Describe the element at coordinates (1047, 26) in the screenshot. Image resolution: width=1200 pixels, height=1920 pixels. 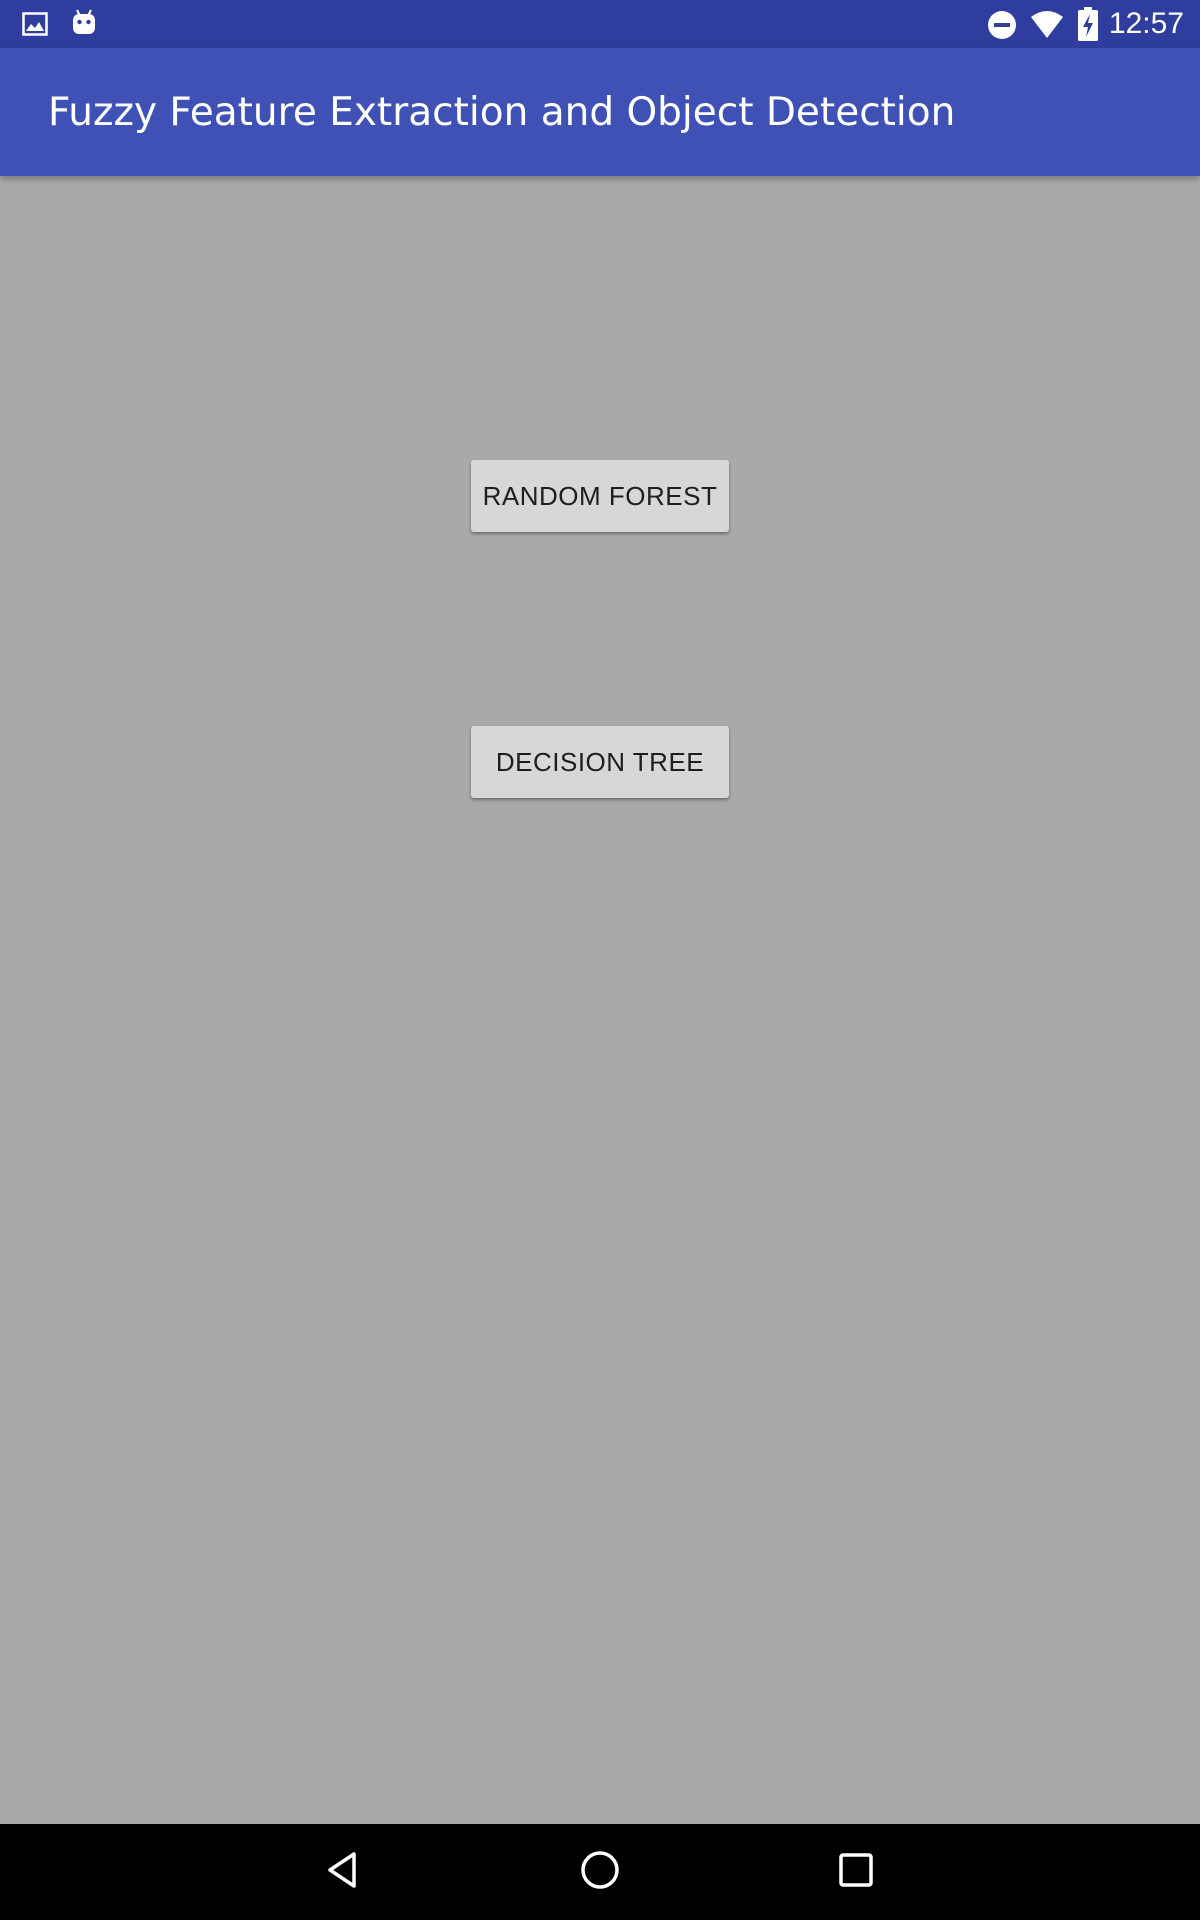
I see `wifi-icon` at that location.